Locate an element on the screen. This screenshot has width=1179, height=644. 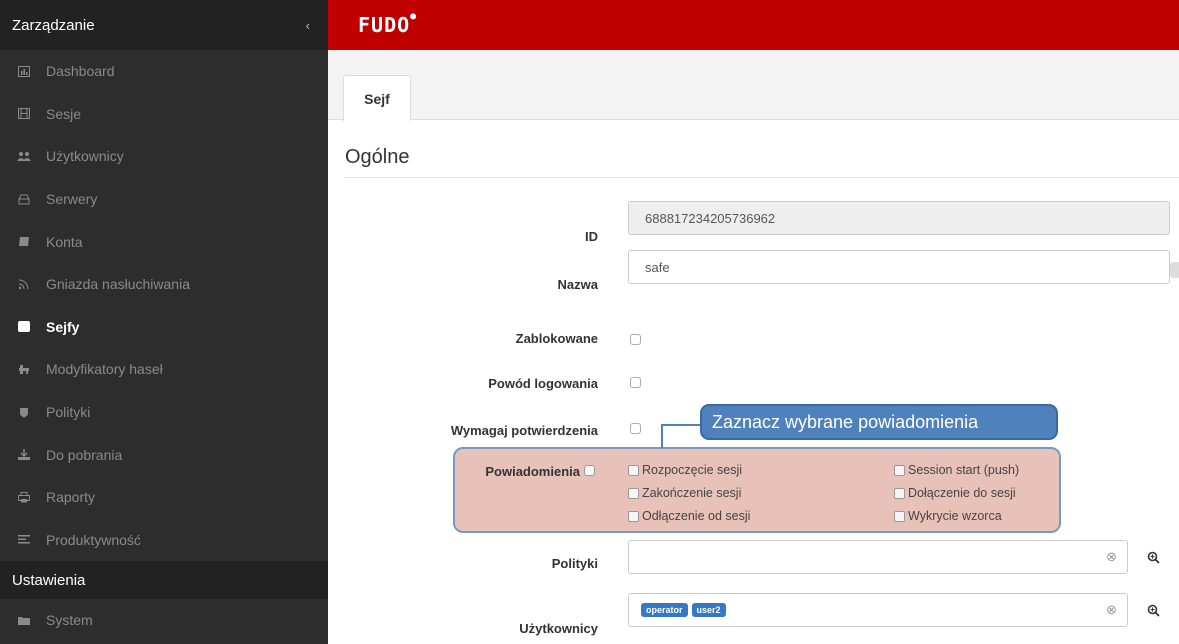
notif-option-label: Dołączenie do sesji is located at coordinates (962, 493).